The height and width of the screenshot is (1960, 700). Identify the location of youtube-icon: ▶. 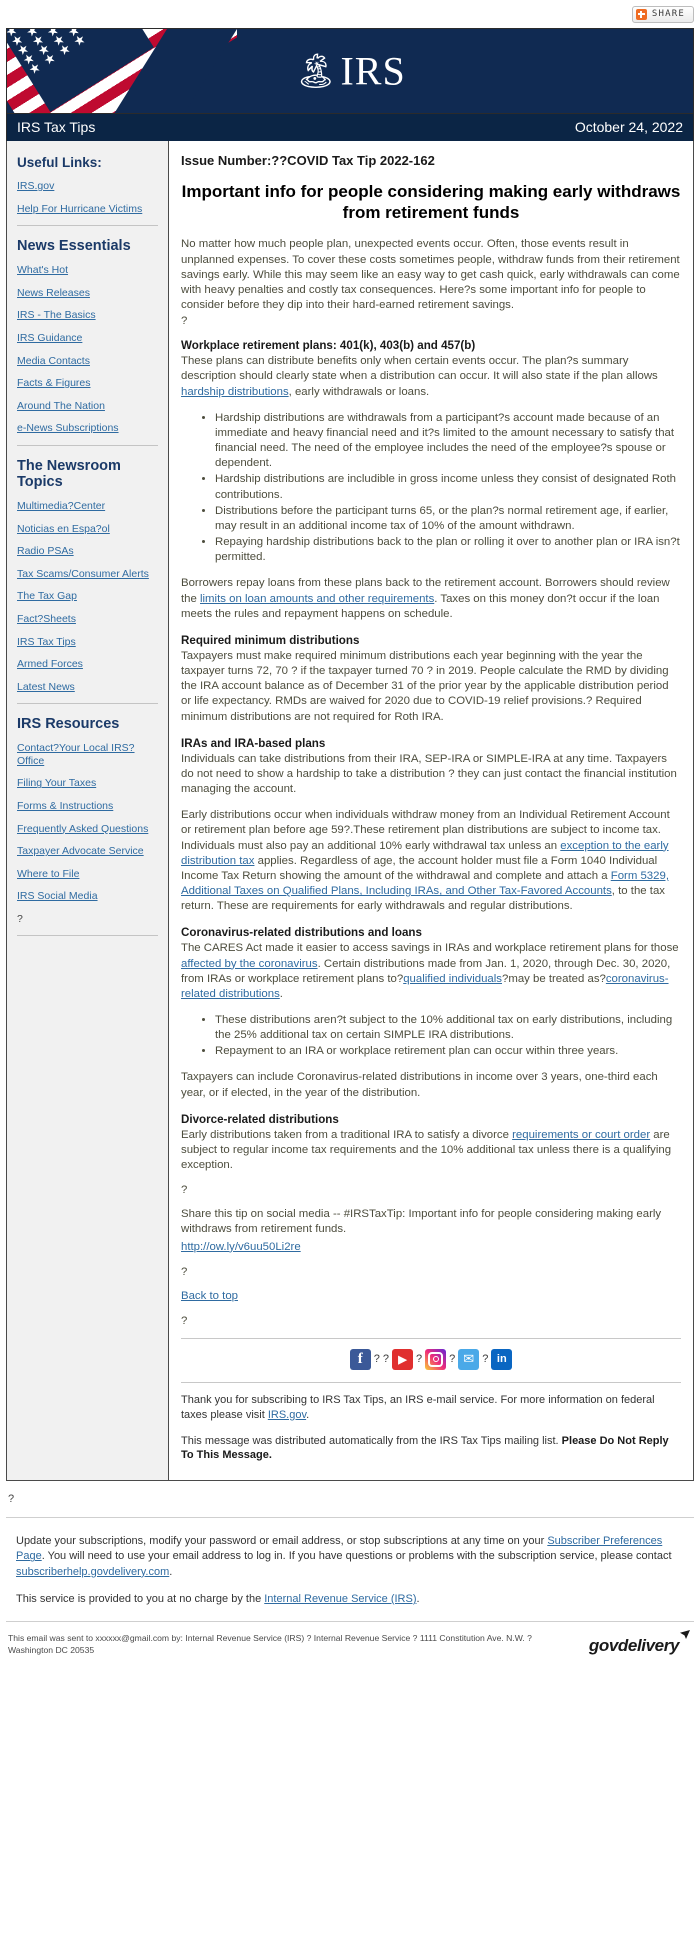
(402, 1359).